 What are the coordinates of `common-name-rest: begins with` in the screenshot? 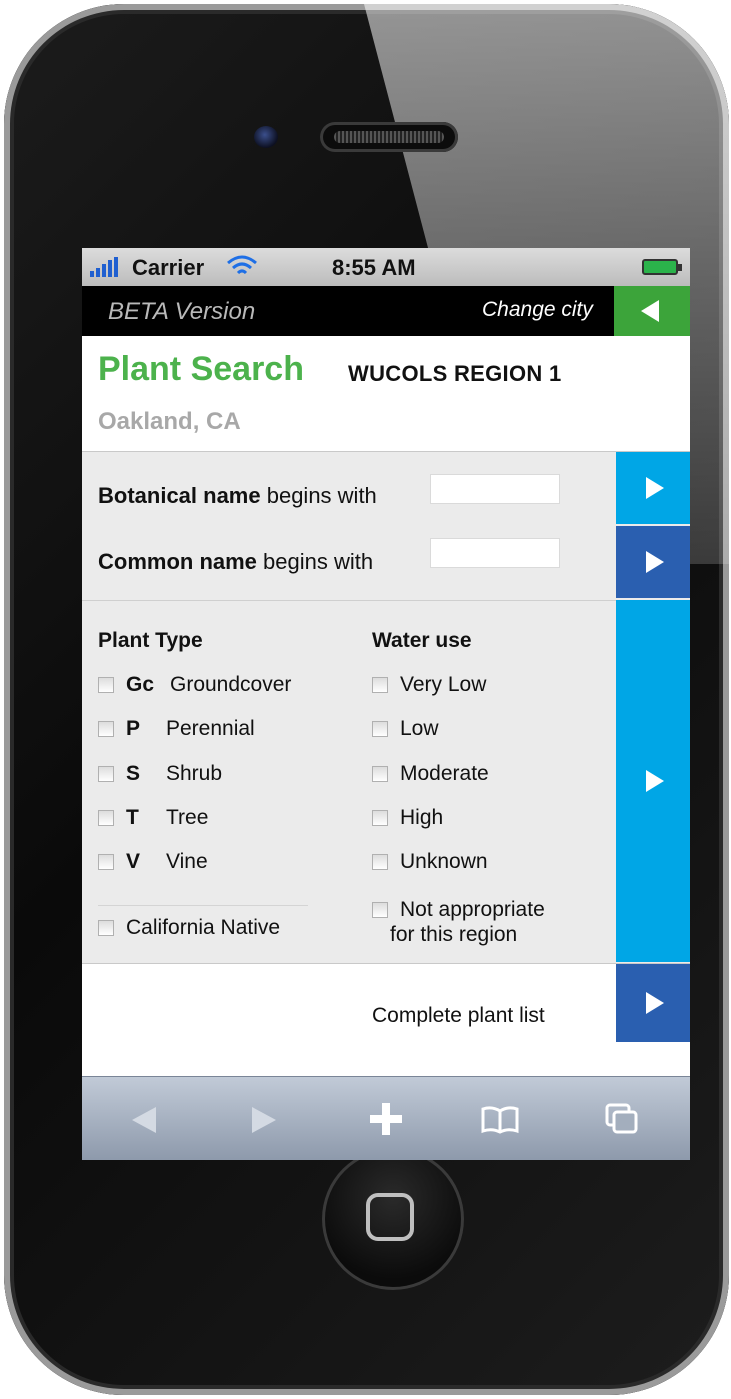 It's located at (315, 561).